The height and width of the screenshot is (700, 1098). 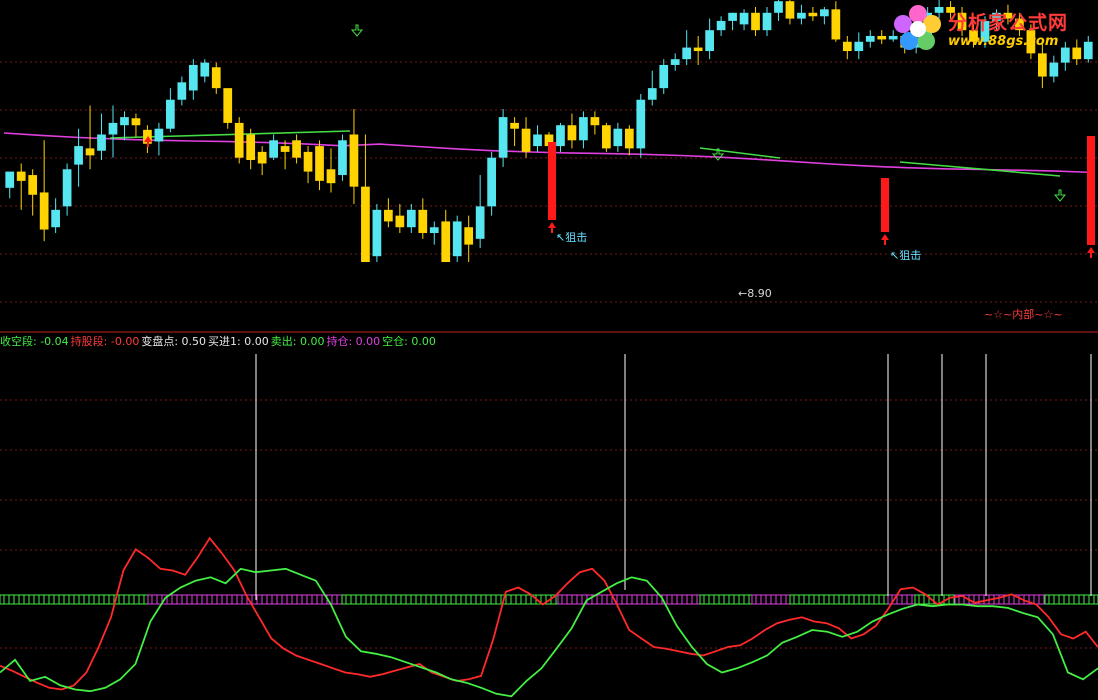 I want to click on logo-url: www.88gs.com, so click(x=1003, y=41).